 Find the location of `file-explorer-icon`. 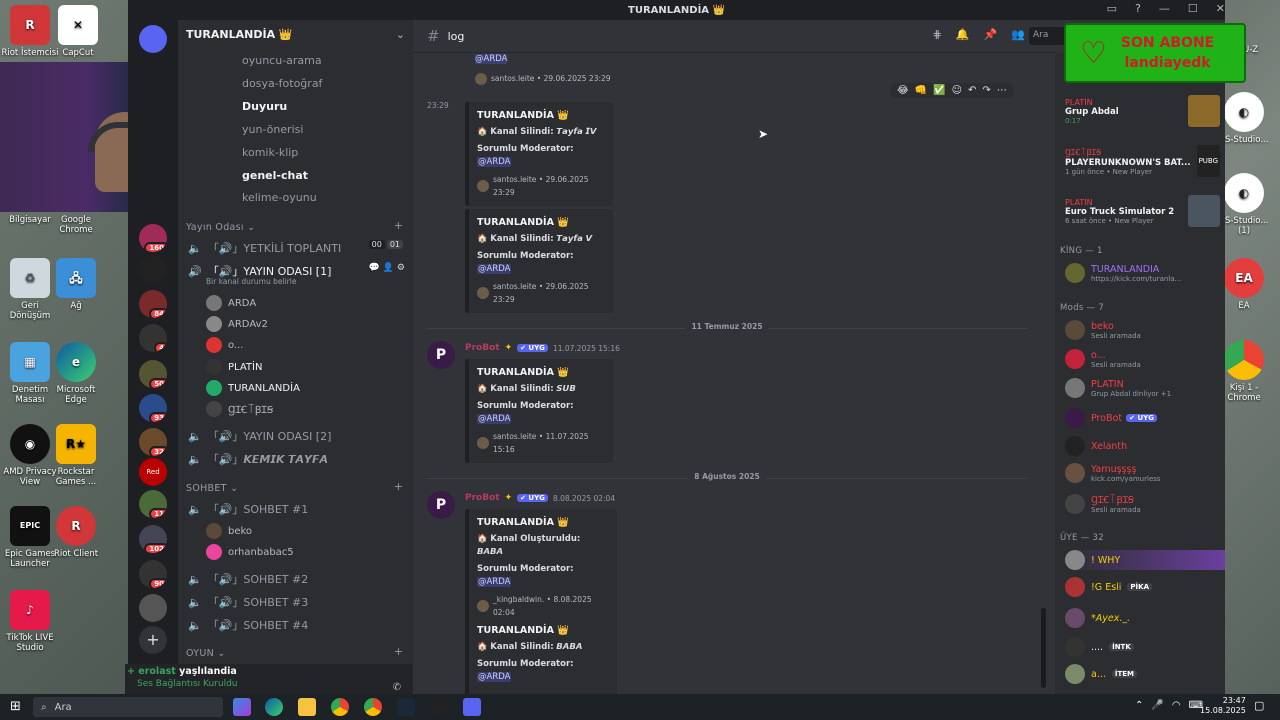

file-explorer-icon is located at coordinates (307, 707).